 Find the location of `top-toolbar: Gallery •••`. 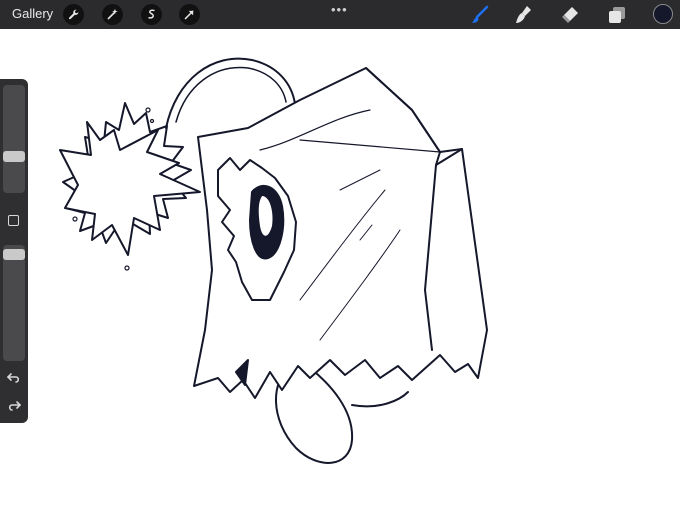

top-toolbar: Gallery ••• is located at coordinates (340, 14).